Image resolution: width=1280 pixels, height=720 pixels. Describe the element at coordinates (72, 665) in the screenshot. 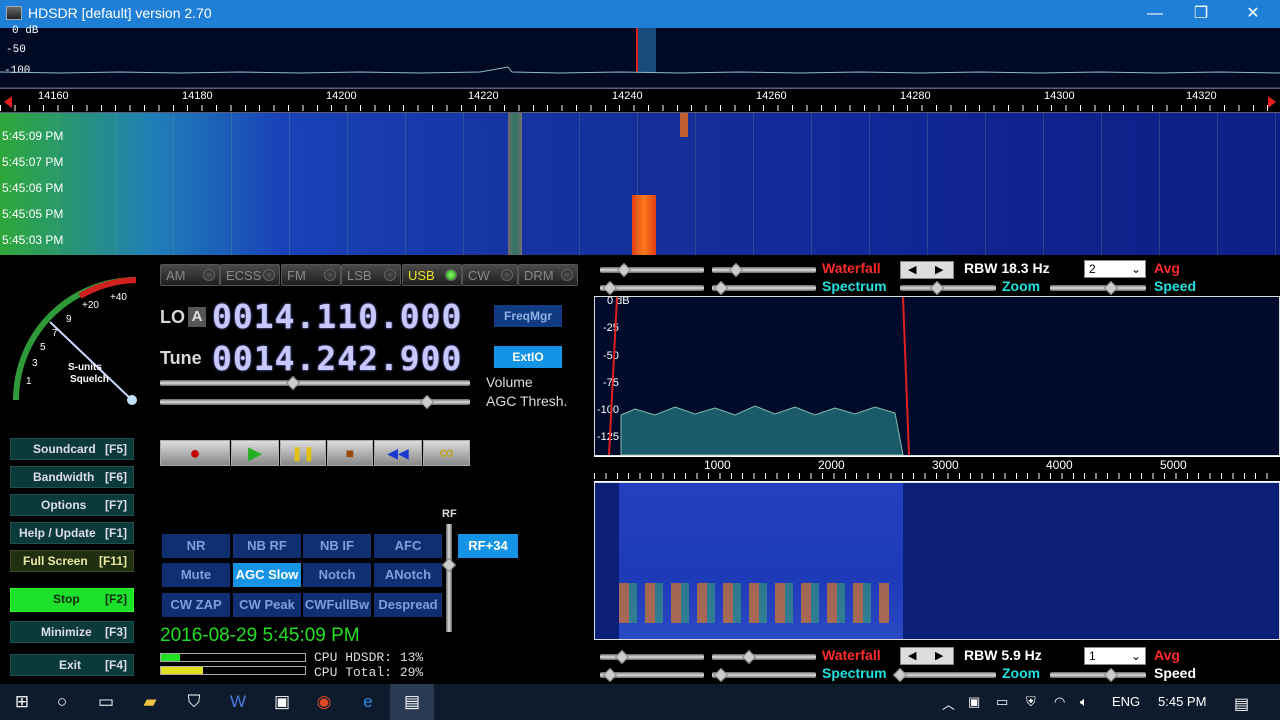

I see `exit-button: Exit [F4]` at that location.